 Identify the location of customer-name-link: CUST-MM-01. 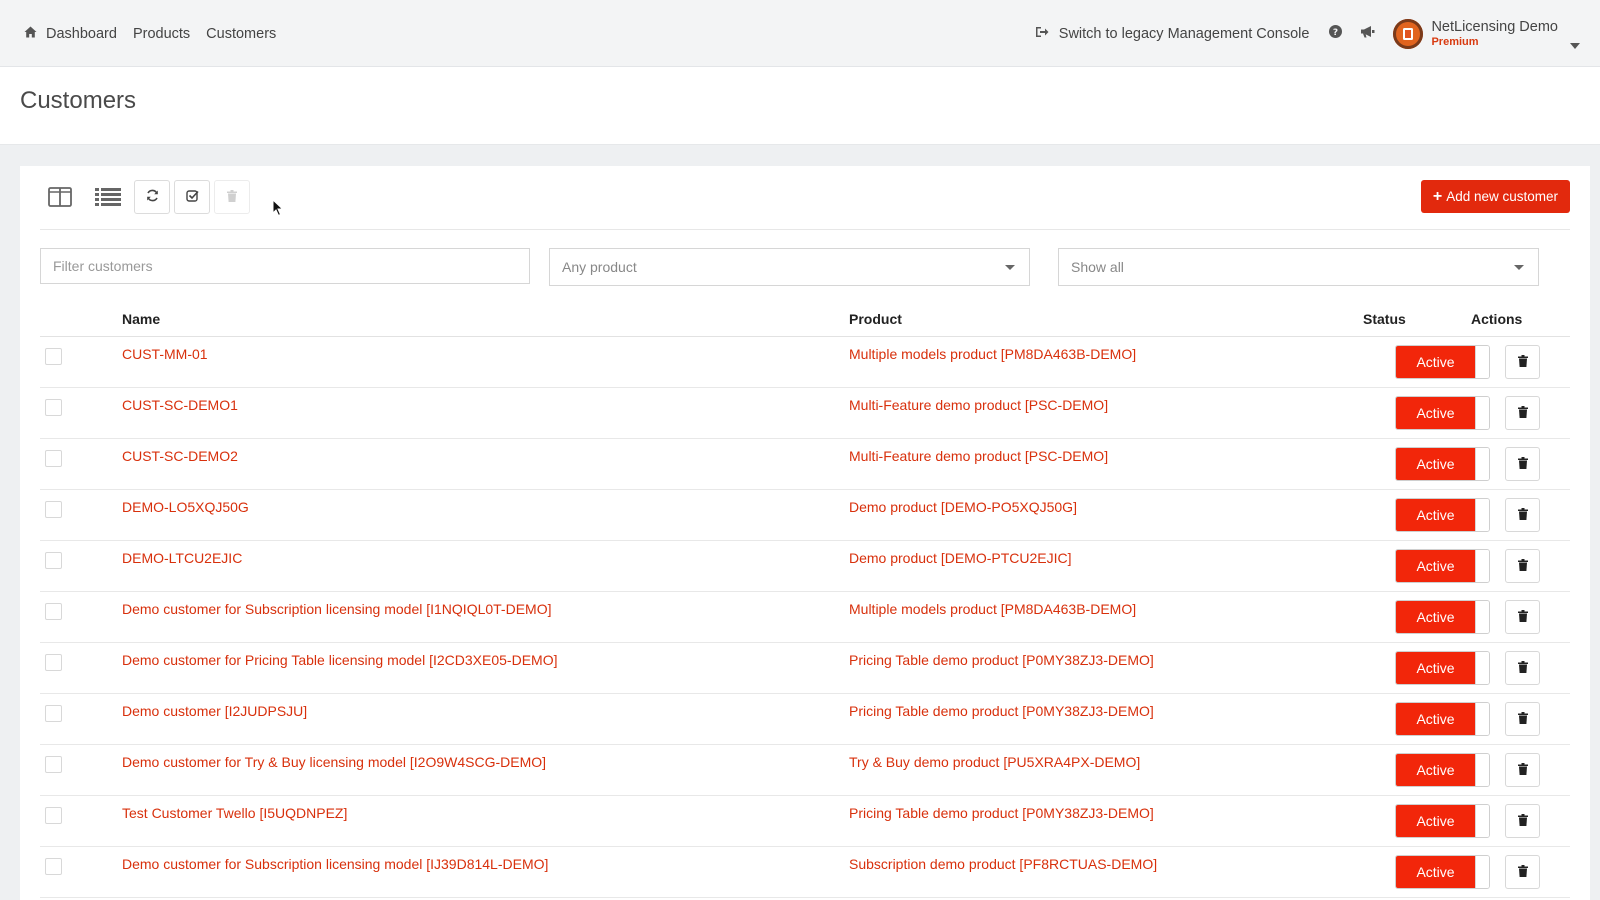
(165, 354).